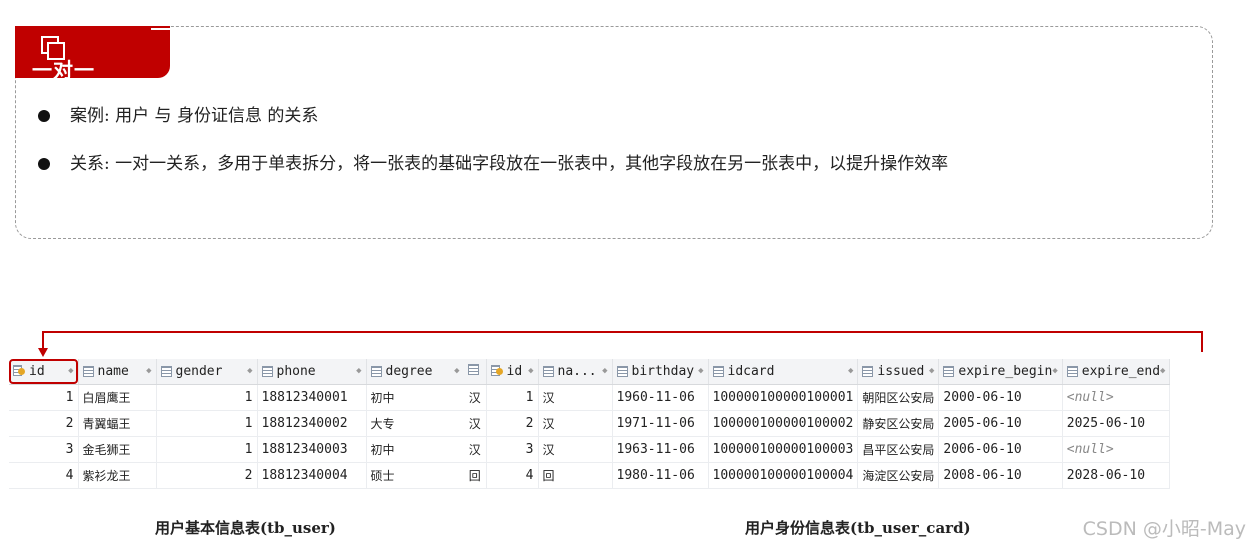 This screenshot has width=1252, height=550. What do you see at coordinates (783, 372) in the screenshot?
I see `column-header-idcard: idcard ◆` at bounding box center [783, 372].